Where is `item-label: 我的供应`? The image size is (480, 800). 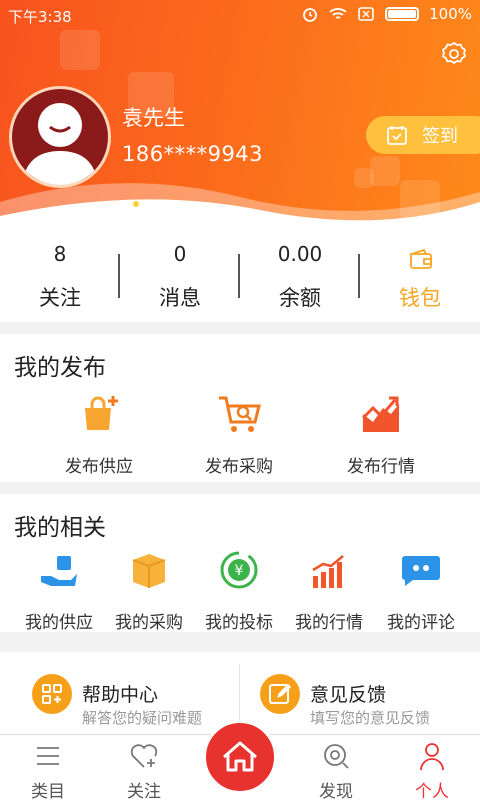 item-label: 我的供应 is located at coordinates (59, 623).